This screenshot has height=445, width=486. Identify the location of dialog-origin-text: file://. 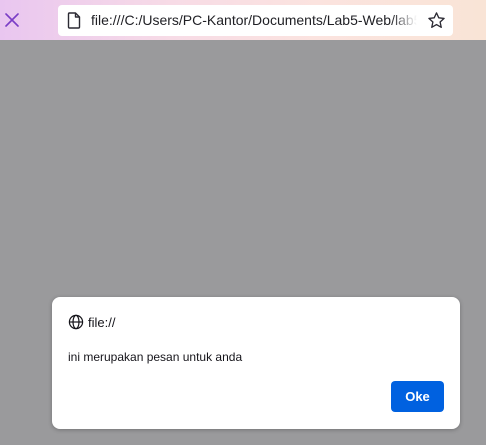
(102, 322).